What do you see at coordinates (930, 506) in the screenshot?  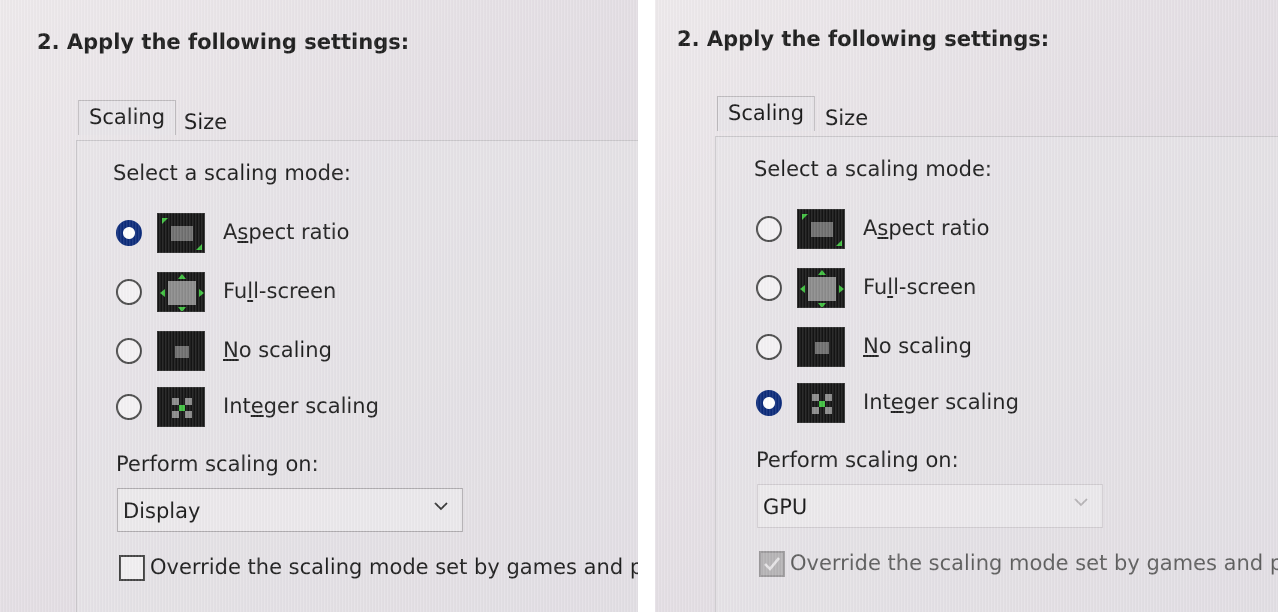 I see `perform-scaling-dropdown: GPU` at bounding box center [930, 506].